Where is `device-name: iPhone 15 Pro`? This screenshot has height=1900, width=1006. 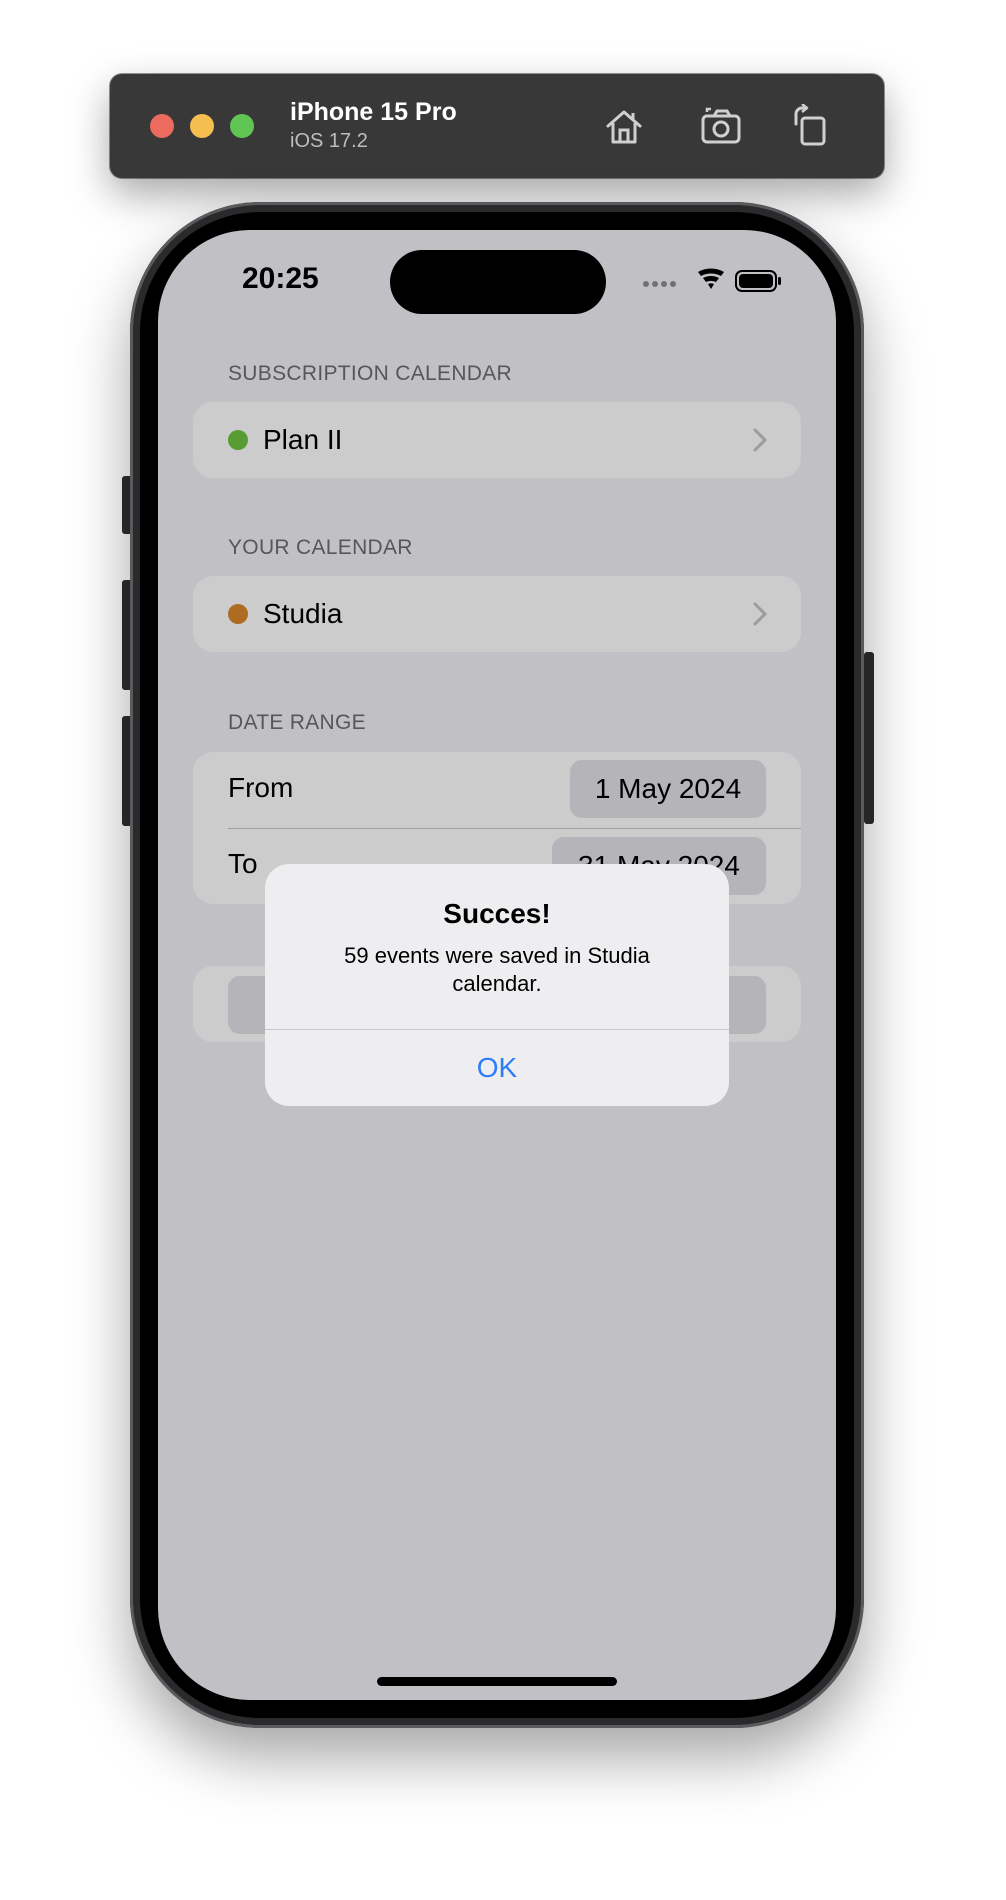
device-name: iPhone 15 Pro is located at coordinates (373, 112).